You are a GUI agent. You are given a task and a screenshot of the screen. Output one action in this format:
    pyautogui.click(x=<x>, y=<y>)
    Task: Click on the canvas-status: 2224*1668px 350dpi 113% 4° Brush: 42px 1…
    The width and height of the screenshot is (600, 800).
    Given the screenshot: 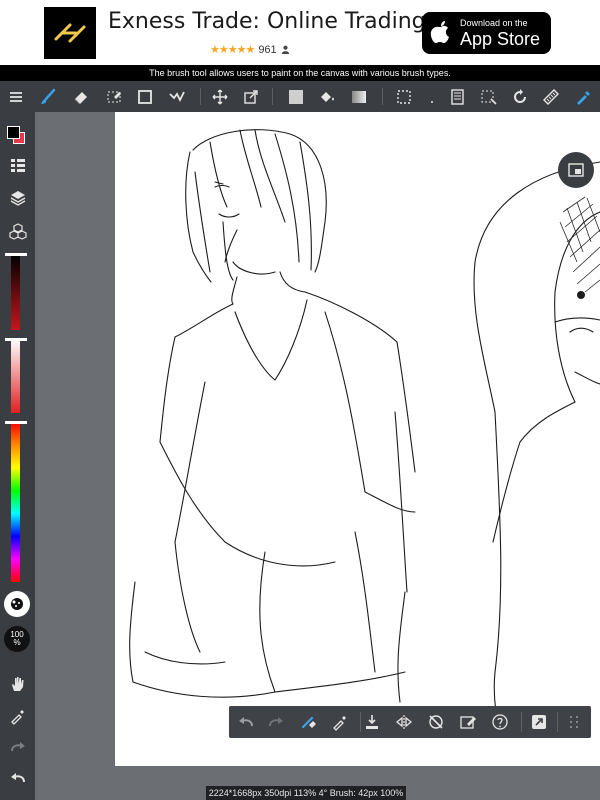 What is the action you would take?
    pyautogui.click(x=306, y=793)
    